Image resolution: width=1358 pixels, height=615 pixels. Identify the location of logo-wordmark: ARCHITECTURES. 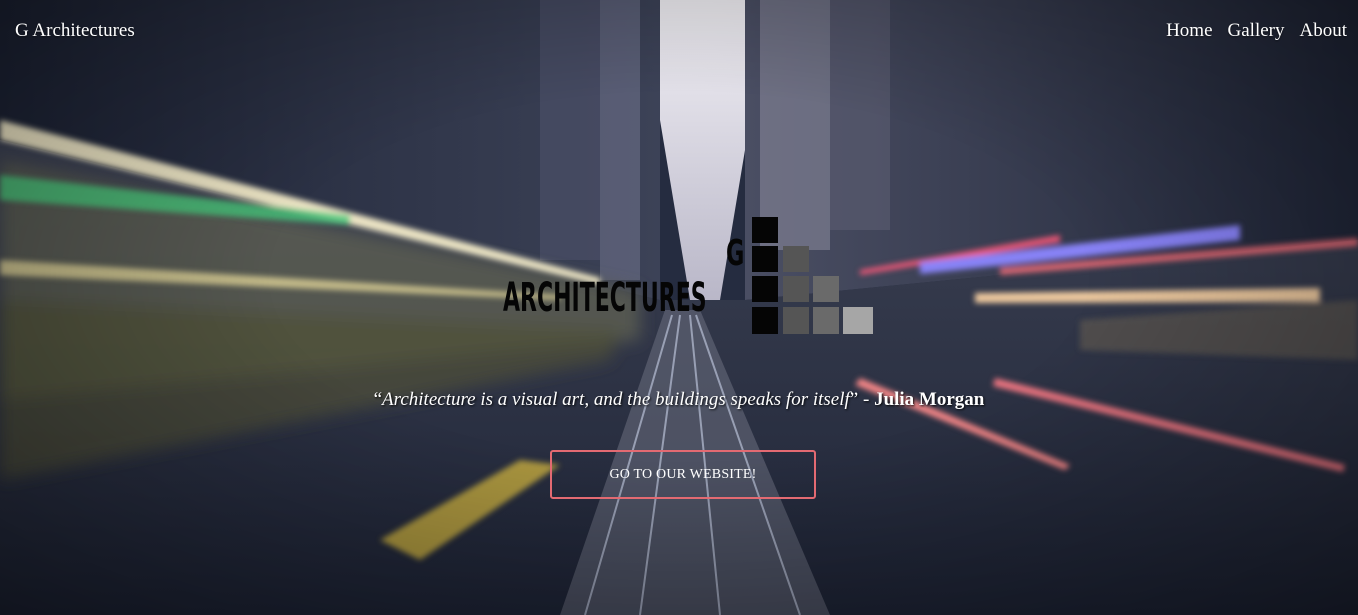
(605, 298).